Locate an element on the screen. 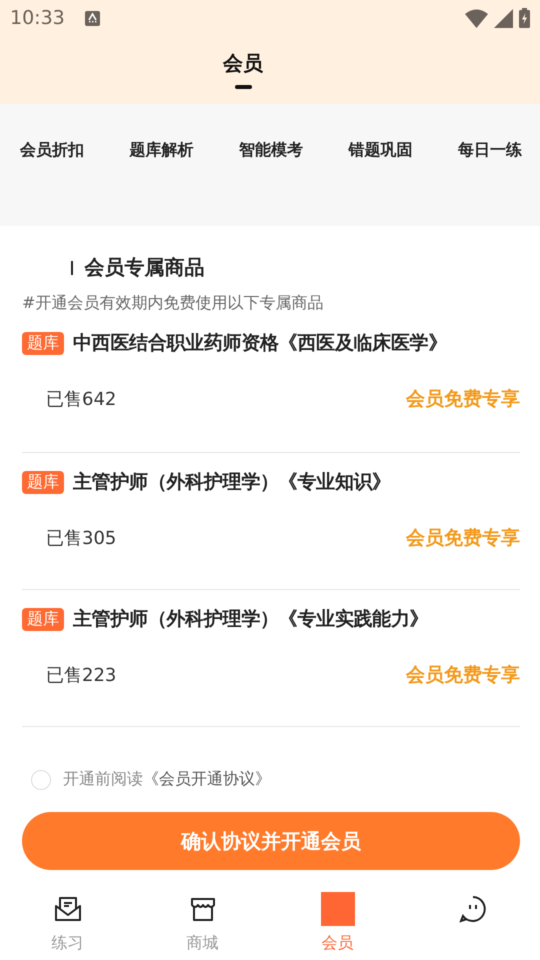 This screenshot has width=540, height=960. feature-button: 智能模考 is located at coordinates (271, 150).